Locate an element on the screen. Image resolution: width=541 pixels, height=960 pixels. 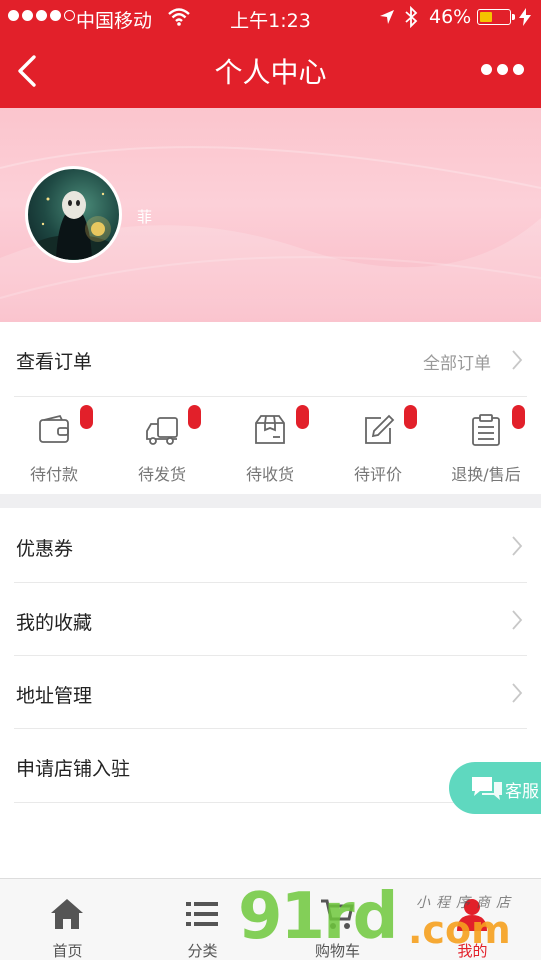
status-after-sales: 退换/售后 is located at coordinates (486, 445).